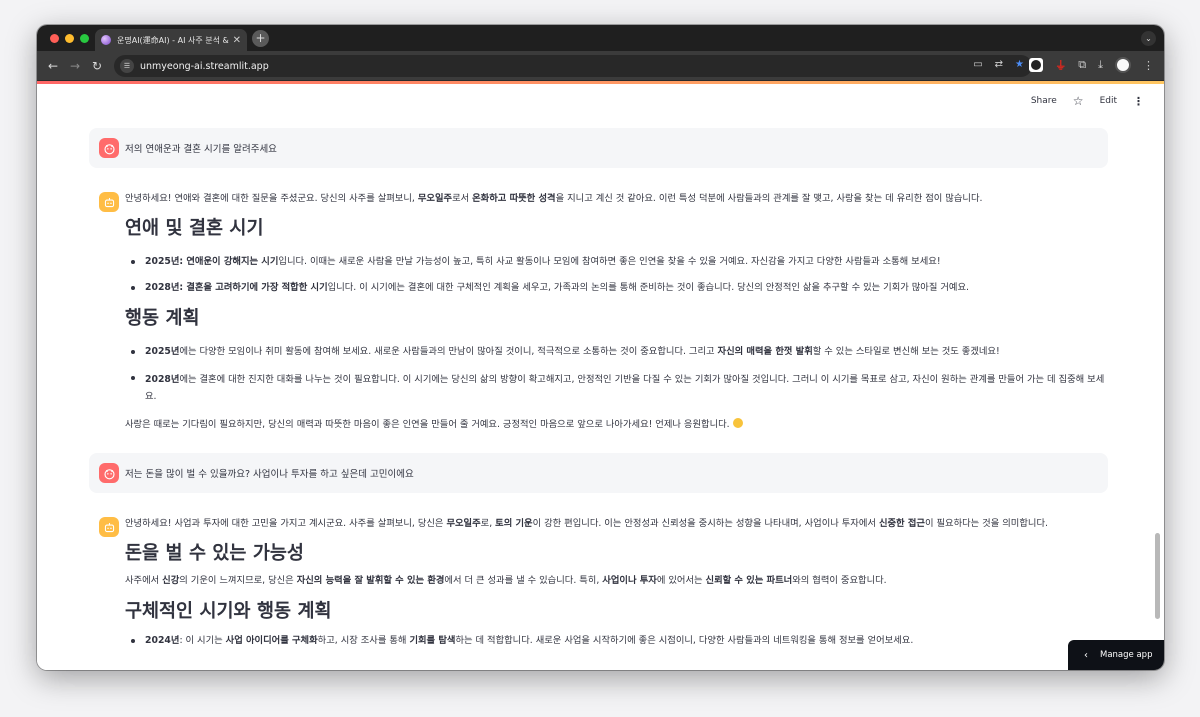  I want to click on minimize-window-button, so click(69, 38).